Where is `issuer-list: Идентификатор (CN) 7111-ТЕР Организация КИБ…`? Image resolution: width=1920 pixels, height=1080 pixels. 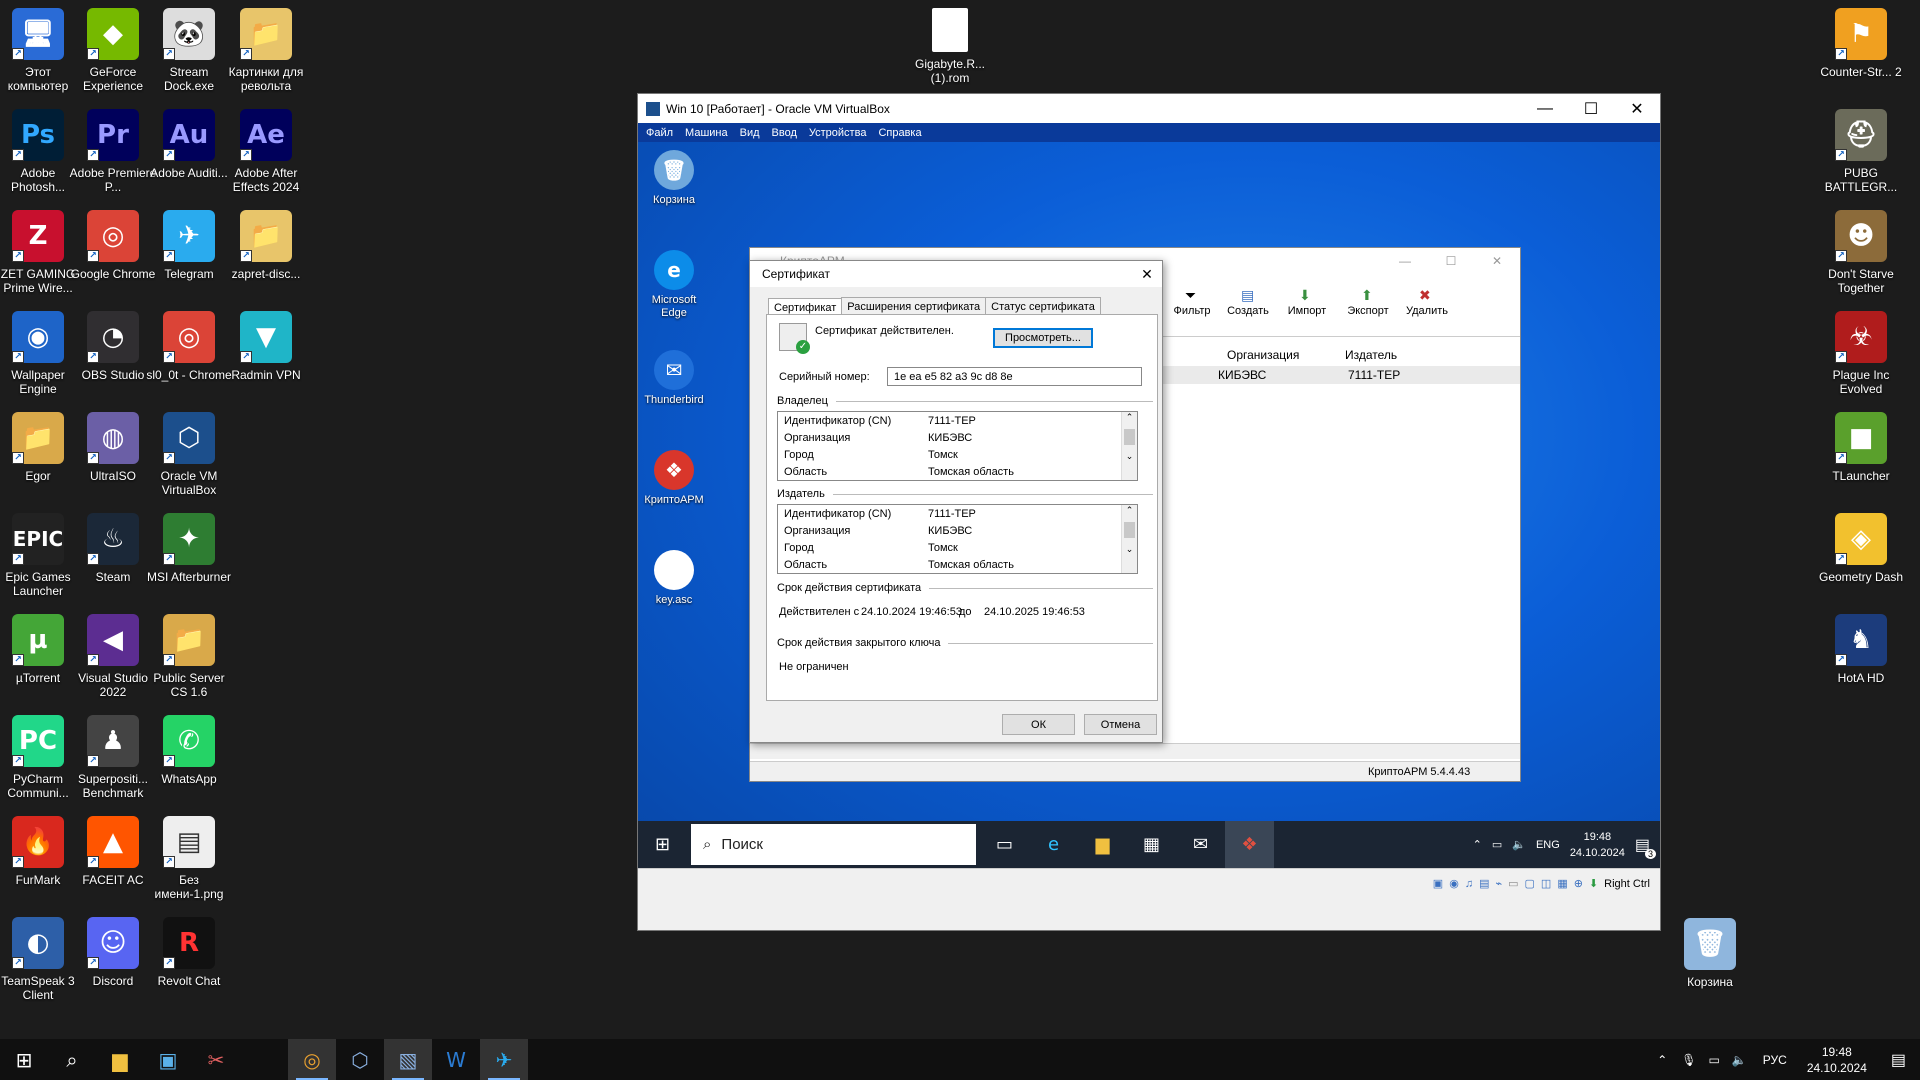
issuer-list: Идентификатор (CN) 7111-ТЕР Организация КИБ… is located at coordinates (957, 539).